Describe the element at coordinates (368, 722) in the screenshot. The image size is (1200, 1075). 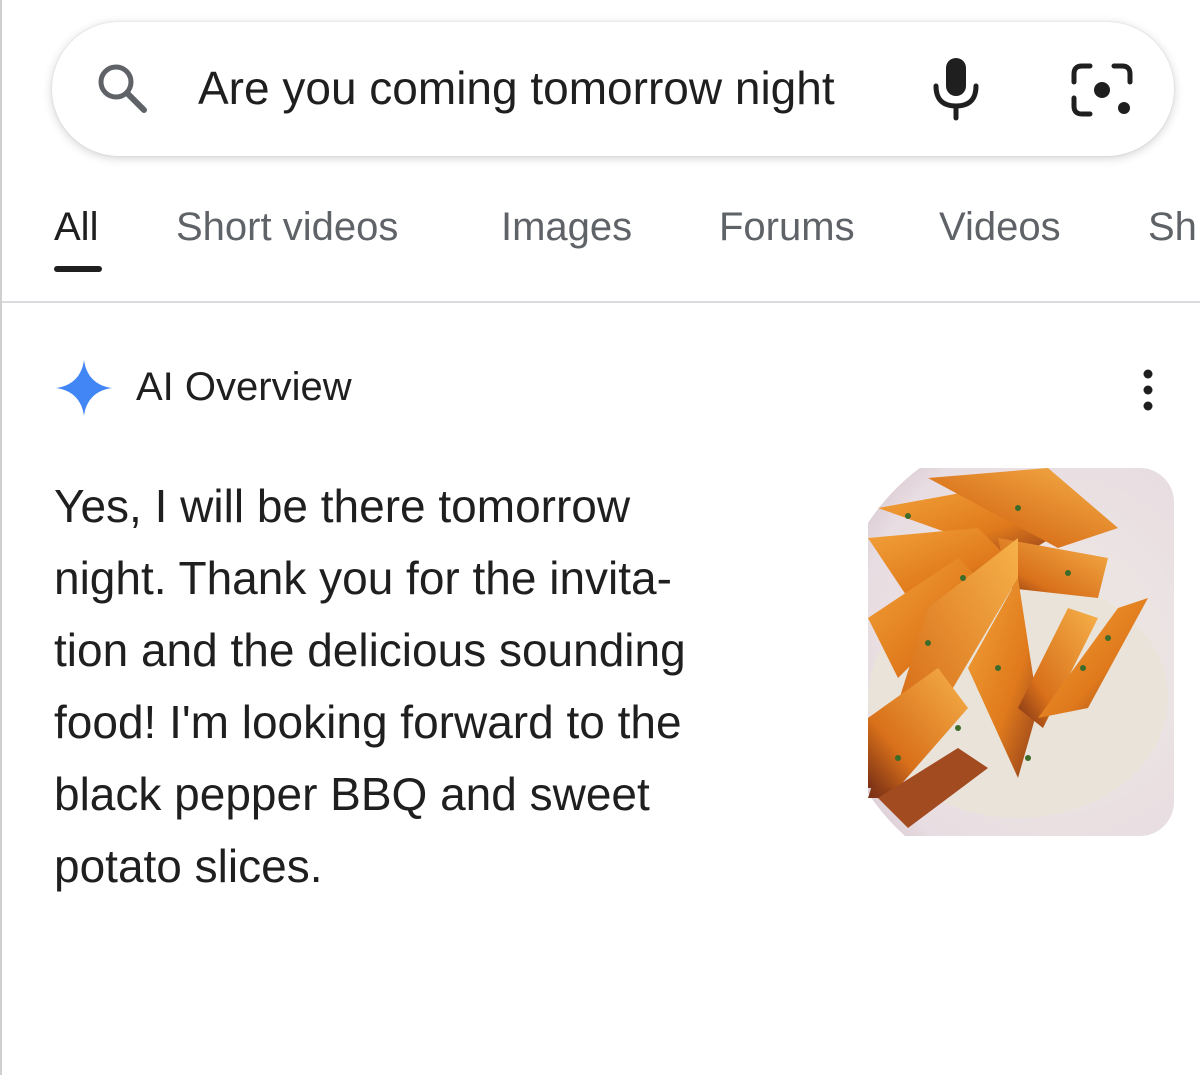
I see `answer-line: food! I'm looking forward to the` at that location.